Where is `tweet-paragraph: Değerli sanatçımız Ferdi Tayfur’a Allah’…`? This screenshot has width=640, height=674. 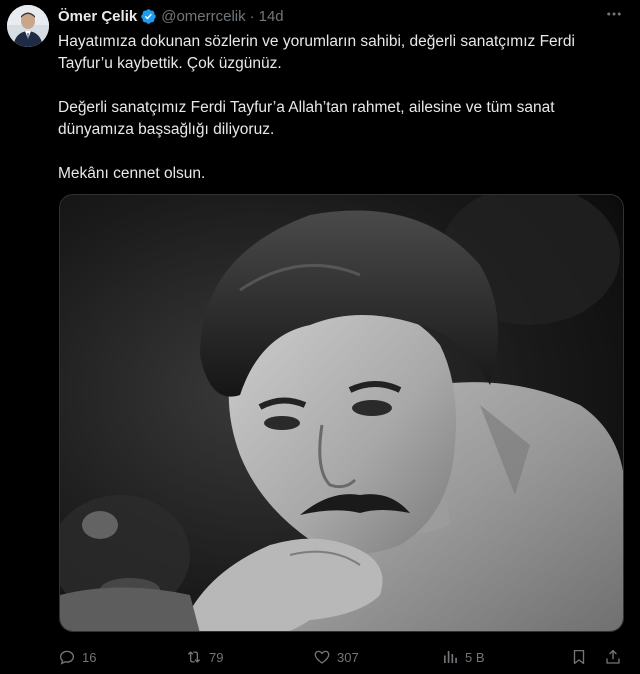 tweet-paragraph: Değerli sanatçımız Ferdi Tayfur’a Allah’… is located at coordinates (306, 118).